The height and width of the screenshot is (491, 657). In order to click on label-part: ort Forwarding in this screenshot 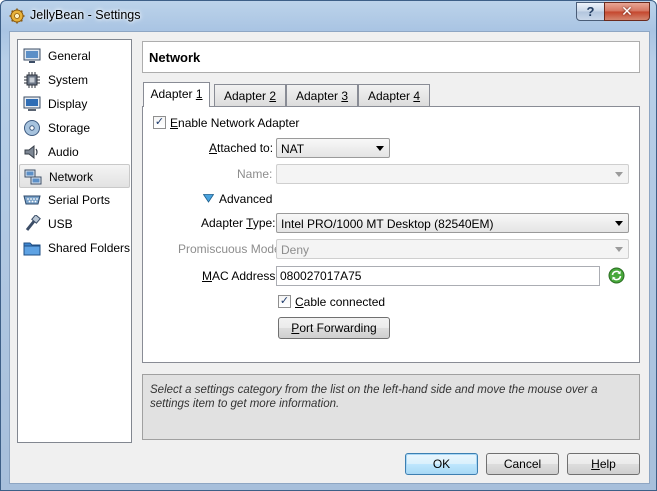, I will do `click(338, 328)`.